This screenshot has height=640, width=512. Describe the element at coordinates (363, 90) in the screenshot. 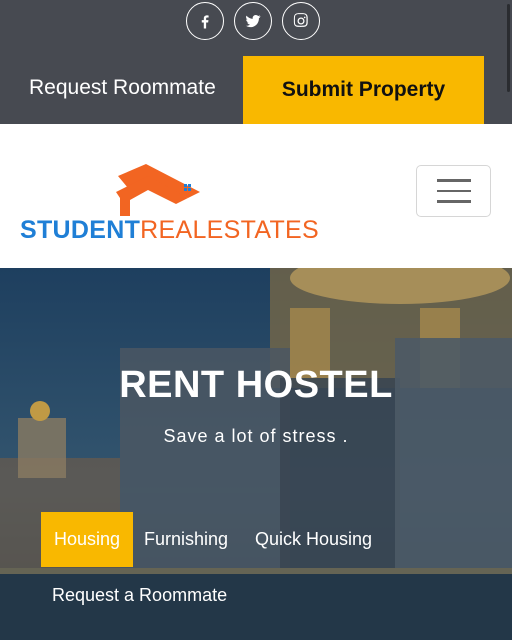

I see `submit-property-button: Submit Property` at that location.